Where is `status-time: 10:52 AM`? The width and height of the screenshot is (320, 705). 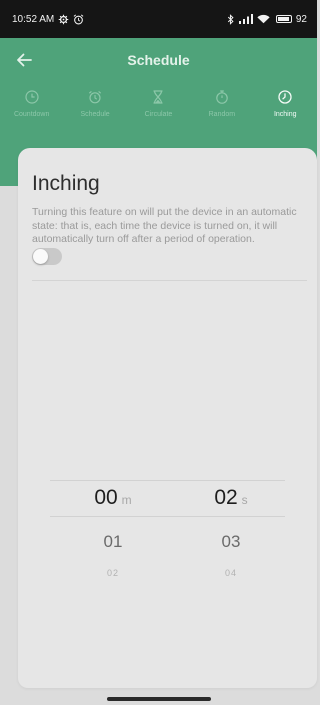 status-time: 10:52 AM is located at coordinates (33, 19).